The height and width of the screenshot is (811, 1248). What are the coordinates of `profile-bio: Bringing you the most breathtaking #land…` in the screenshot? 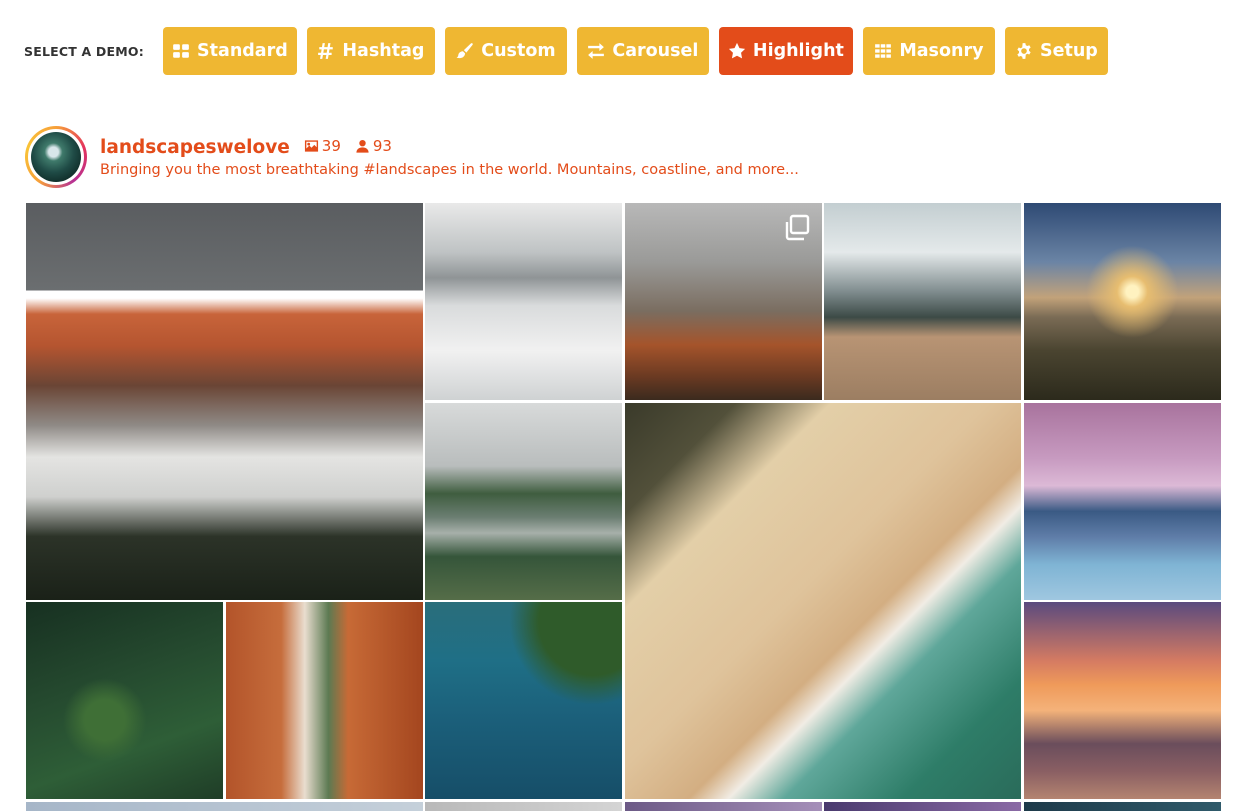 It's located at (449, 169).